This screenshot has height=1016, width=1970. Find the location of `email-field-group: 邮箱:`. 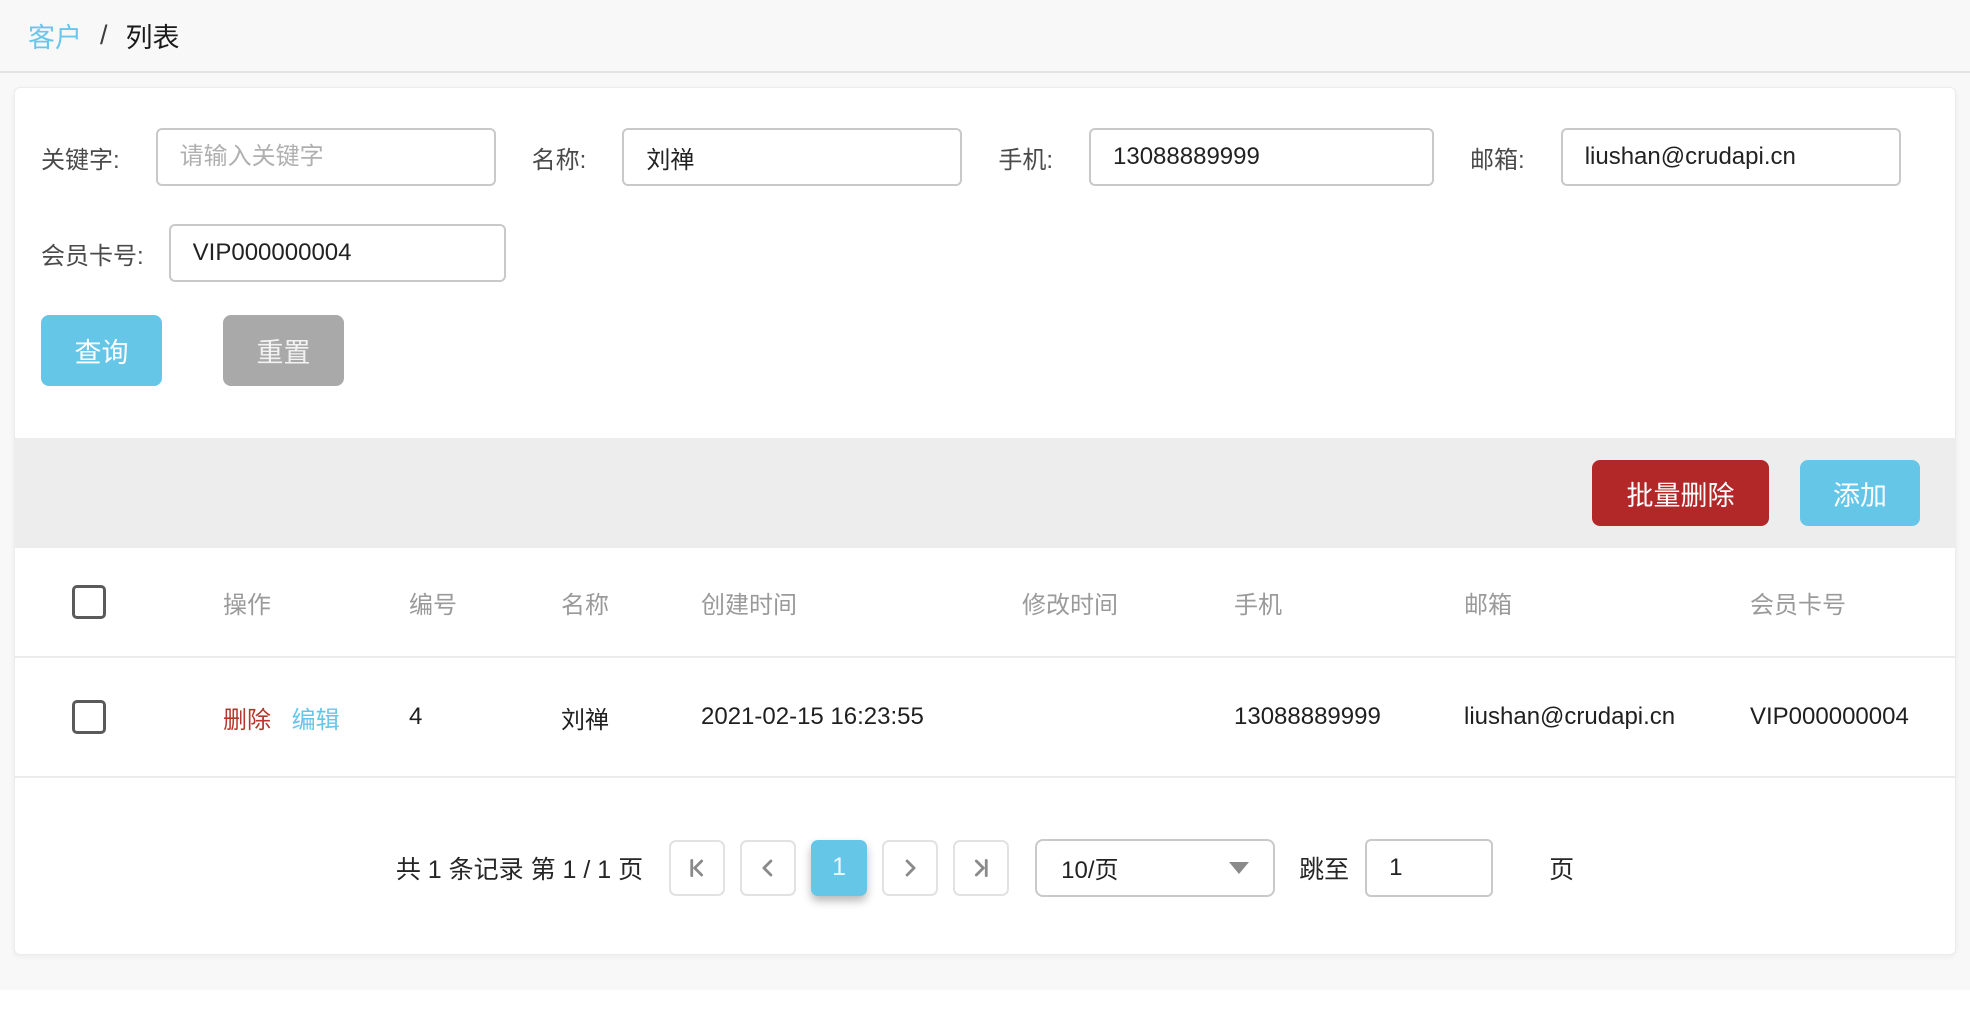

email-field-group: 邮箱: is located at coordinates (1685, 157).